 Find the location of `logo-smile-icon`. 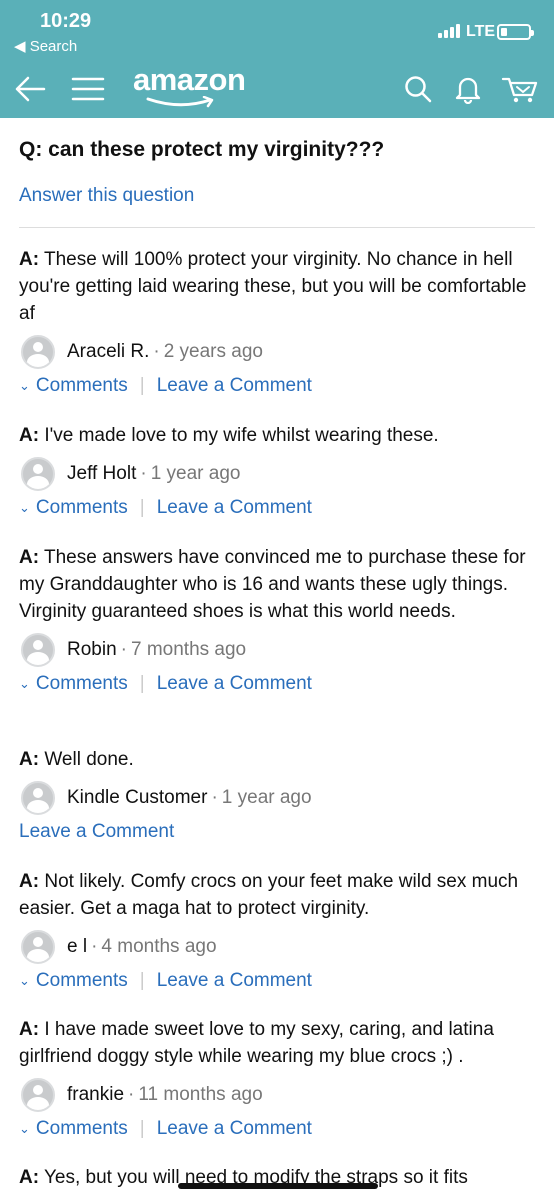

logo-smile-icon is located at coordinates (180, 102).